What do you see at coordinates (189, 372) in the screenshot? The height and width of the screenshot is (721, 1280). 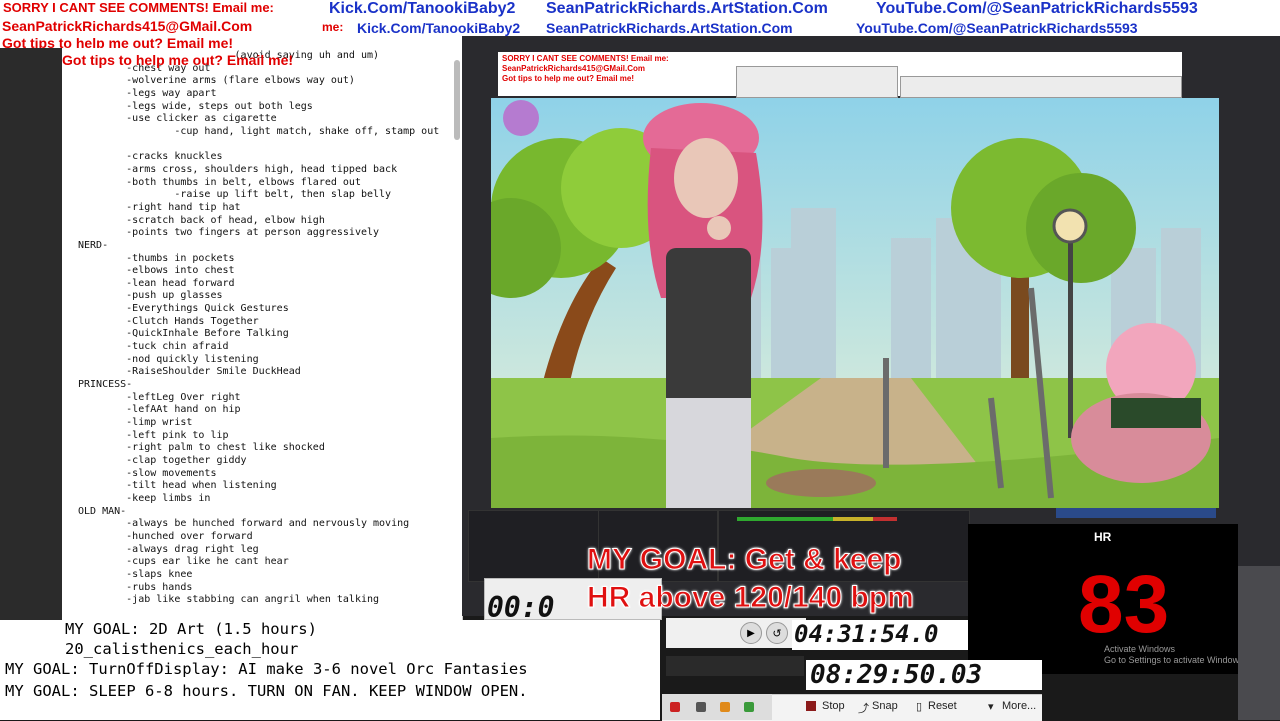 I see `notes-line: -RaiseShoulder Smile DuckHead` at bounding box center [189, 372].